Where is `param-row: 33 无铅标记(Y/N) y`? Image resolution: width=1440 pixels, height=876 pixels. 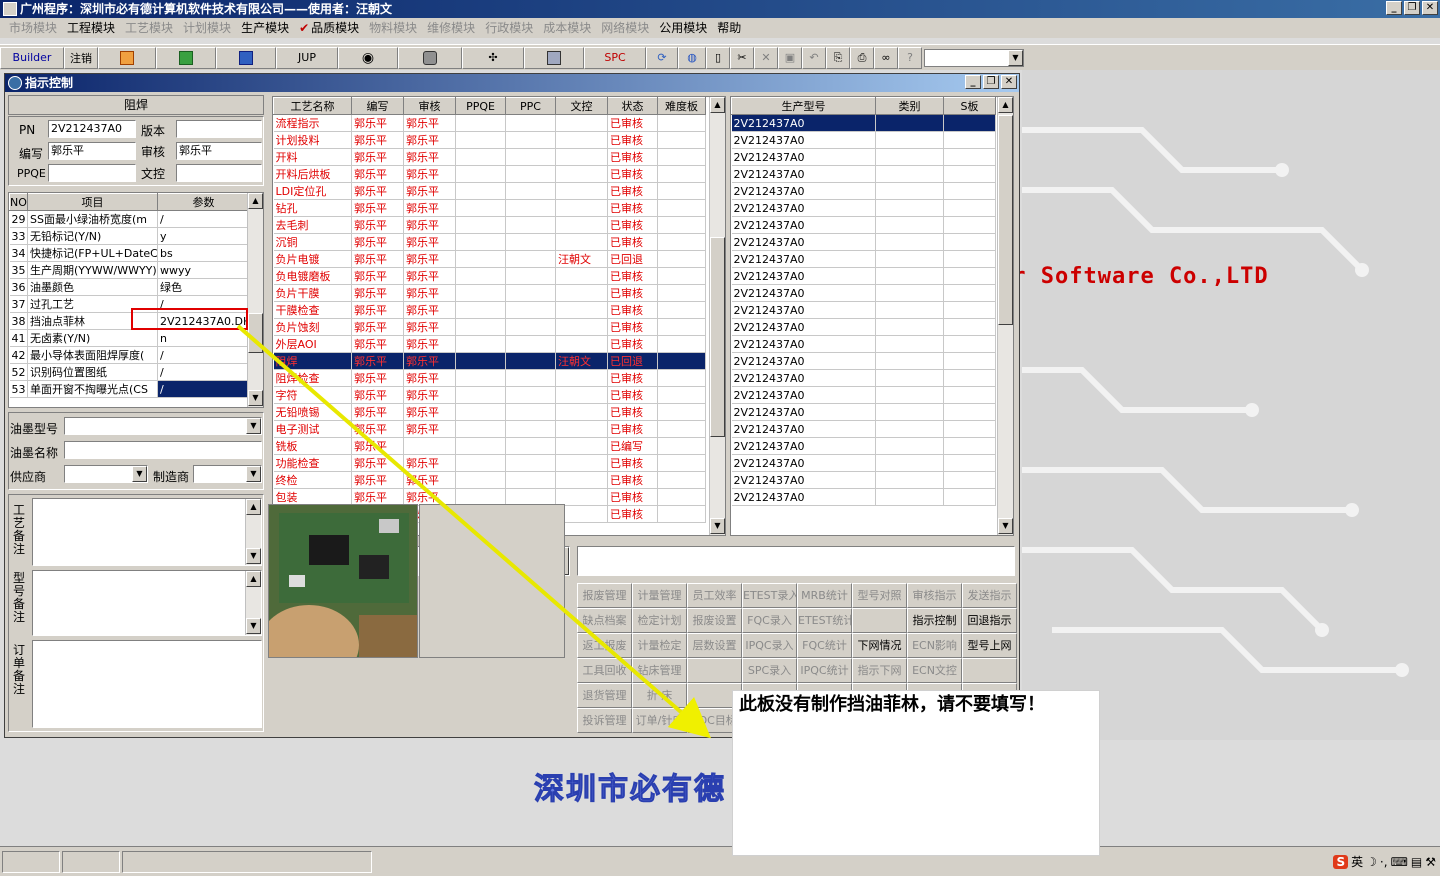
param-row: 33 无铅标记(Y/N) y is located at coordinates (129, 236).